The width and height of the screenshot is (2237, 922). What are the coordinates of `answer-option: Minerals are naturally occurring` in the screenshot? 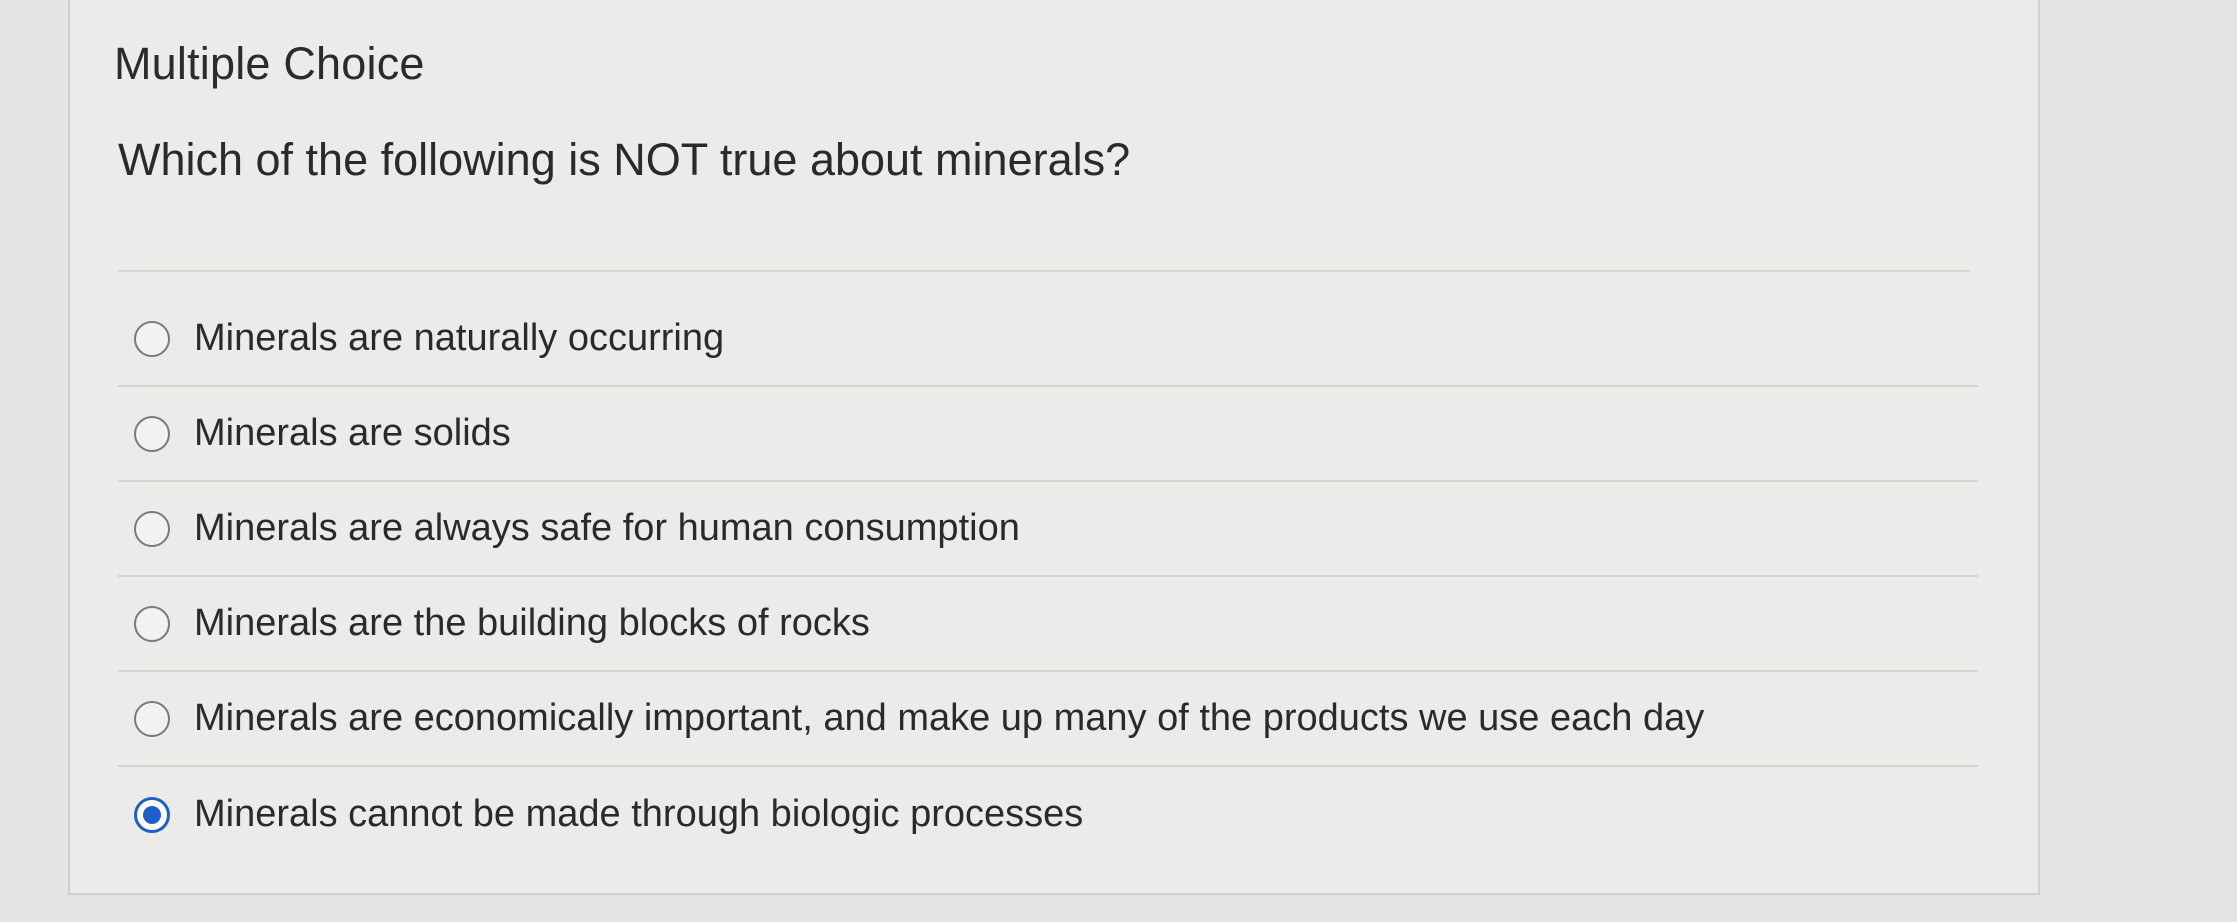 It's located at (1048, 339).